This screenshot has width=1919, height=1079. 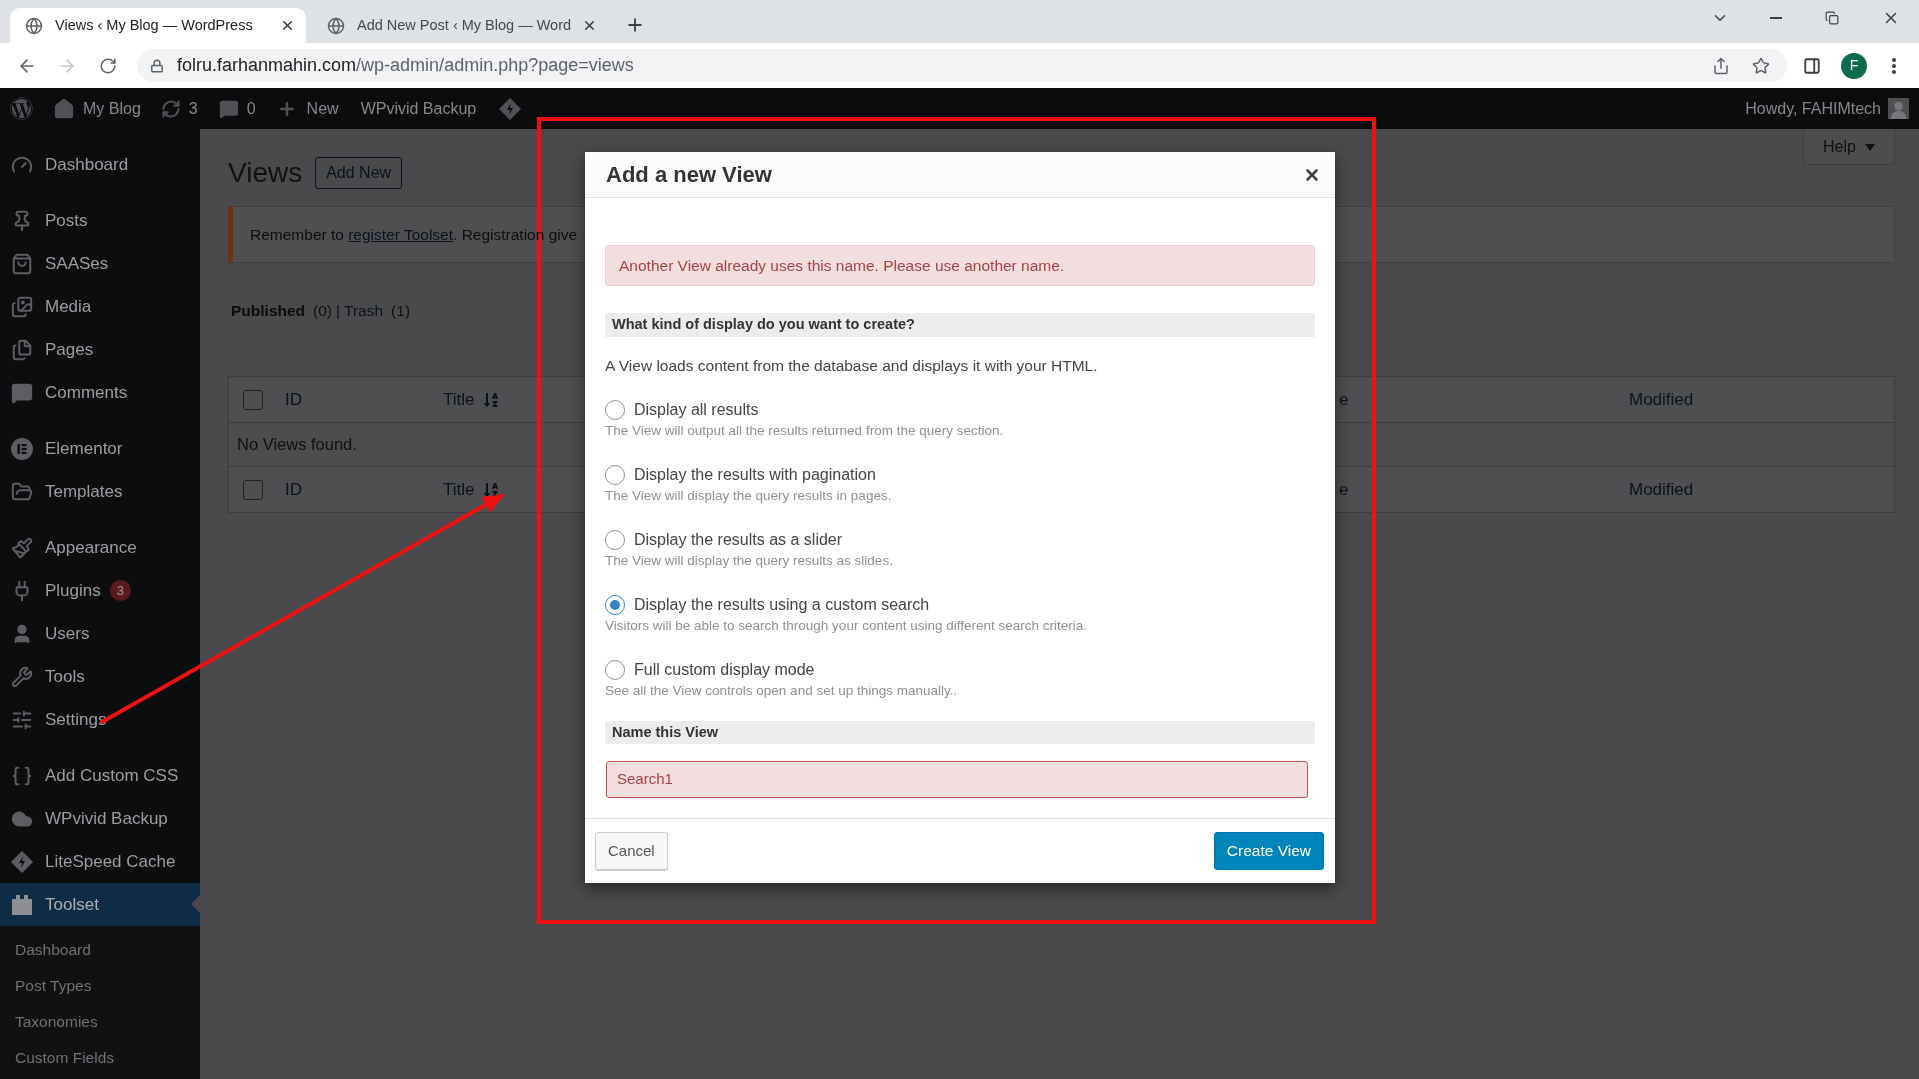 I want to click on option-description: The View will display the query results as slides., so click(x=749, y=561).